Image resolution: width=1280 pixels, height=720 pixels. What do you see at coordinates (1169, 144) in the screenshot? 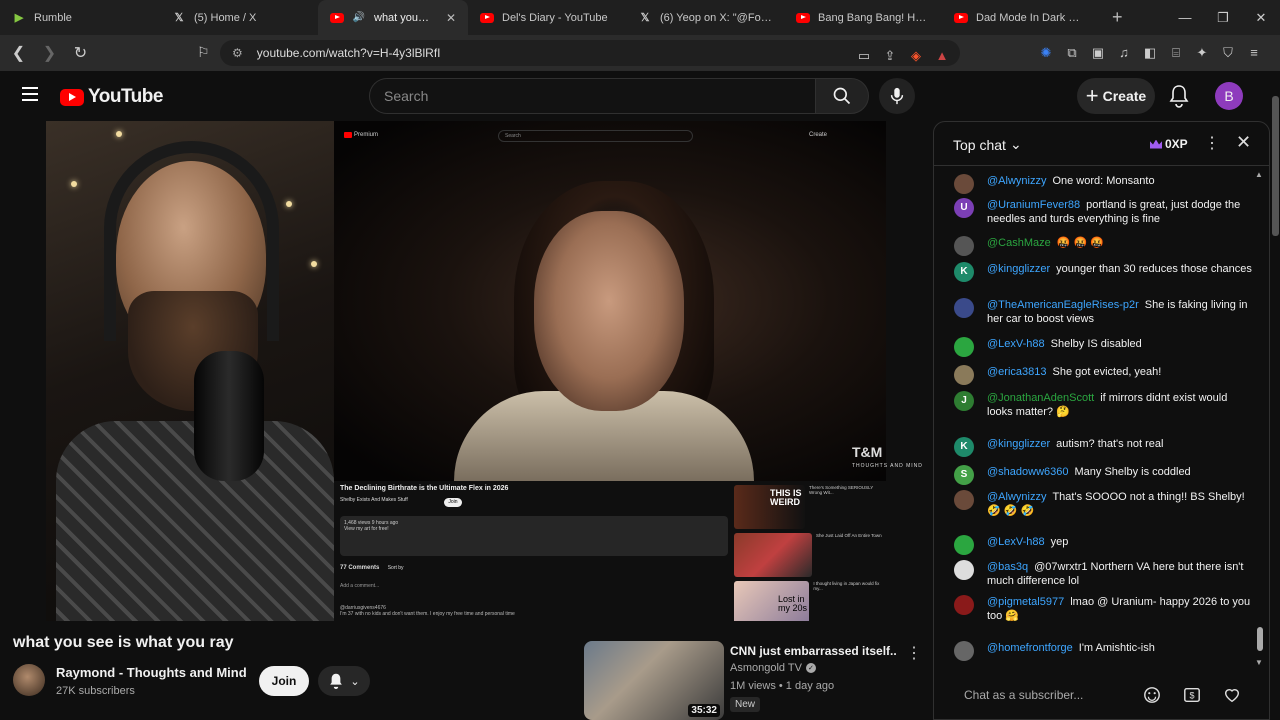
I see `xp-badge: 0XP` at bounding box center [1169, 144].